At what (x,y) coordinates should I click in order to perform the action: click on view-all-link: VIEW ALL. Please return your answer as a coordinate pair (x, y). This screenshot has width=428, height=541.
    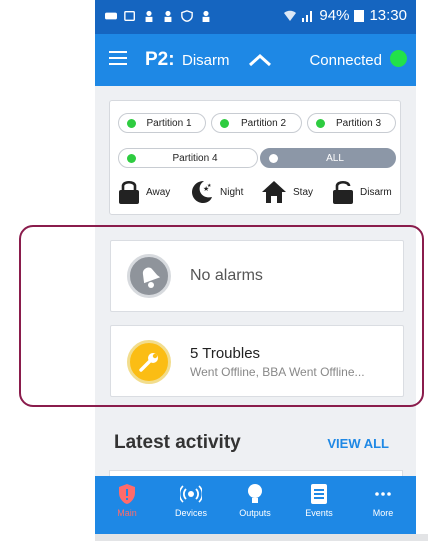
    Looking at the image, I should click on (358, 443).